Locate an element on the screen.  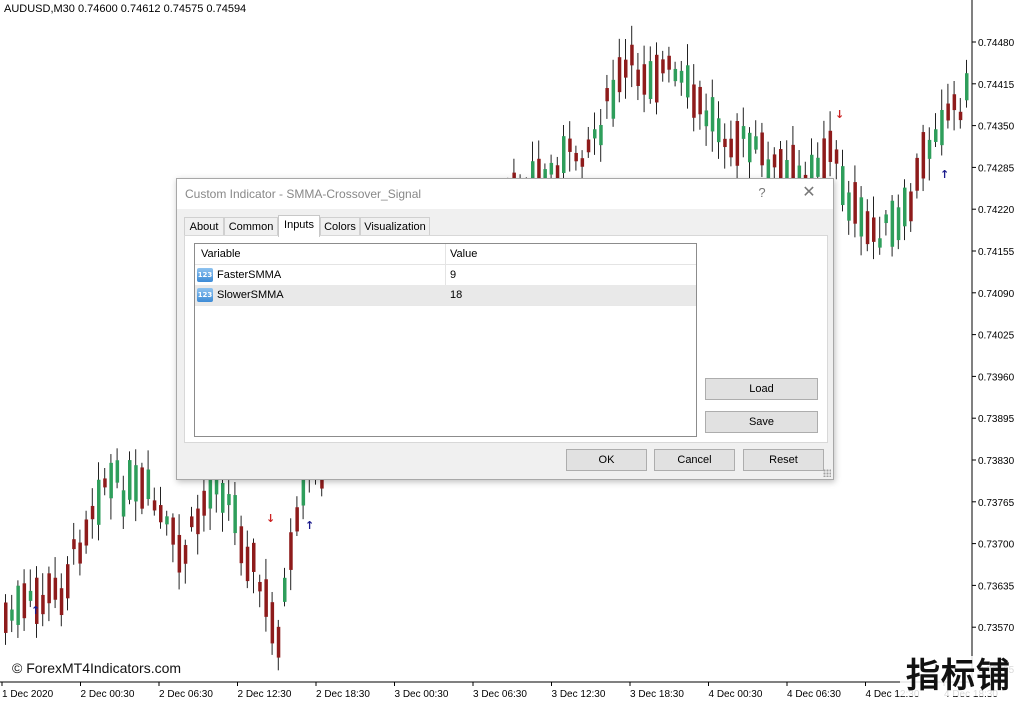
close-button: ✕ is located at coordinates (809, 193).